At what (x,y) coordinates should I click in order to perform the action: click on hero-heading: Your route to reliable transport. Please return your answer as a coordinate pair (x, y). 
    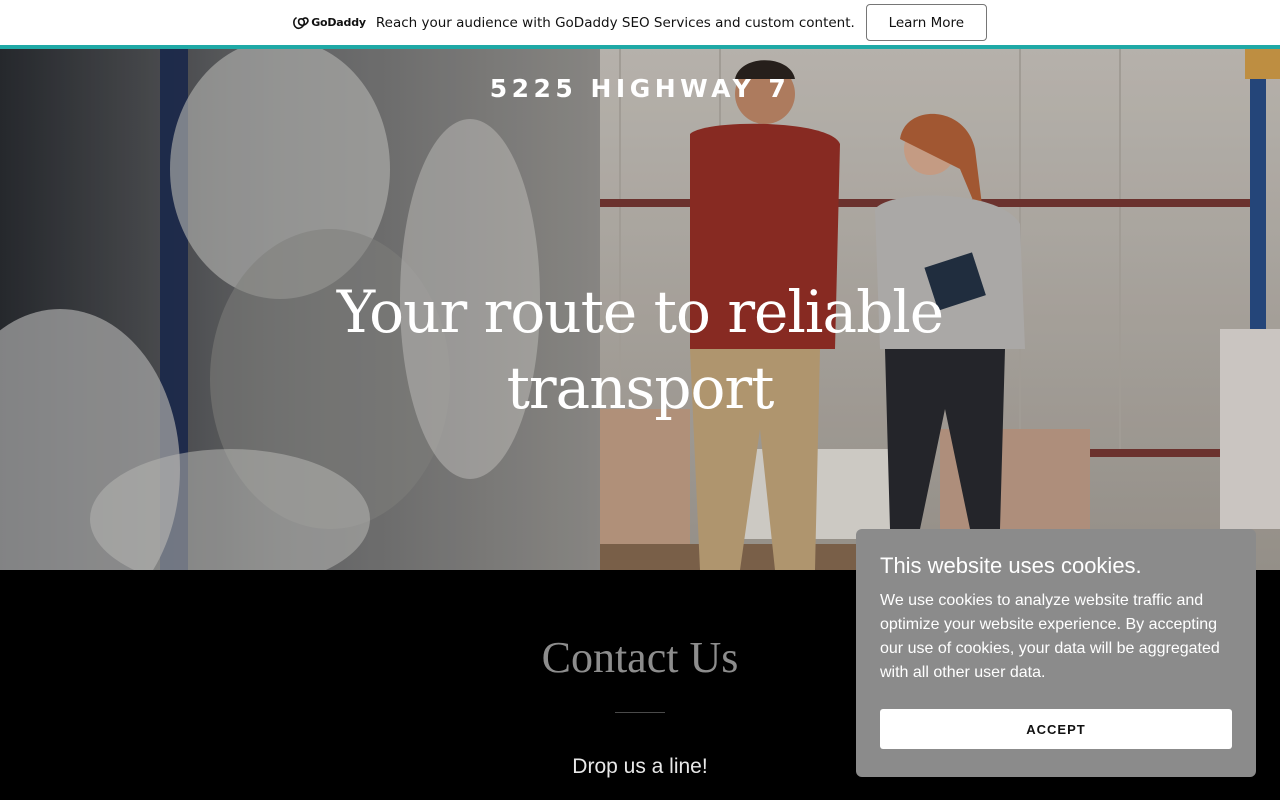
    Looking at the image, I should click on (640, 350).